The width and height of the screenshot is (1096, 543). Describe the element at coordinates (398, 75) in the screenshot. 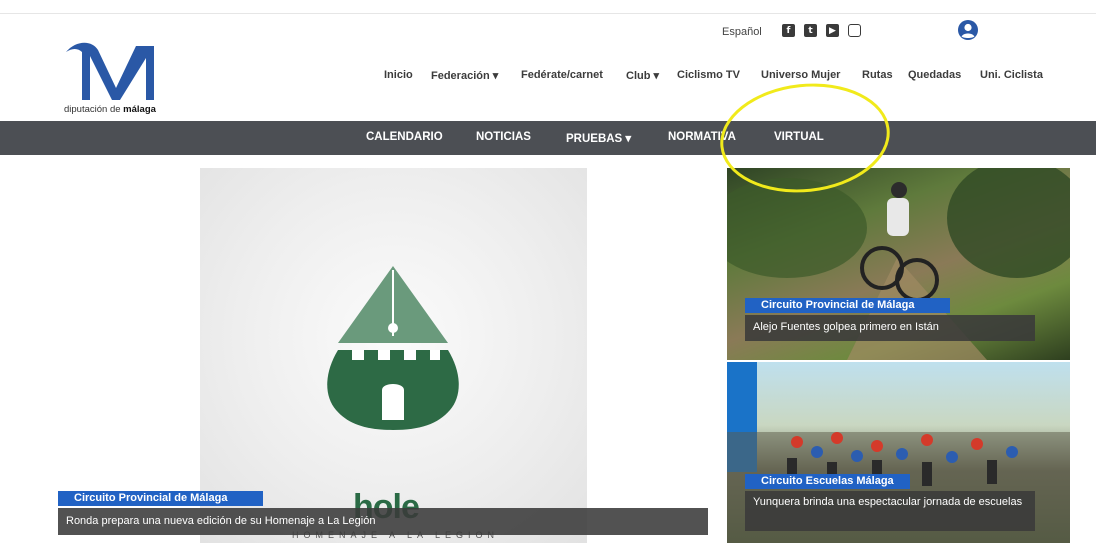

I see `nav-inicio: Inicio` at that location.